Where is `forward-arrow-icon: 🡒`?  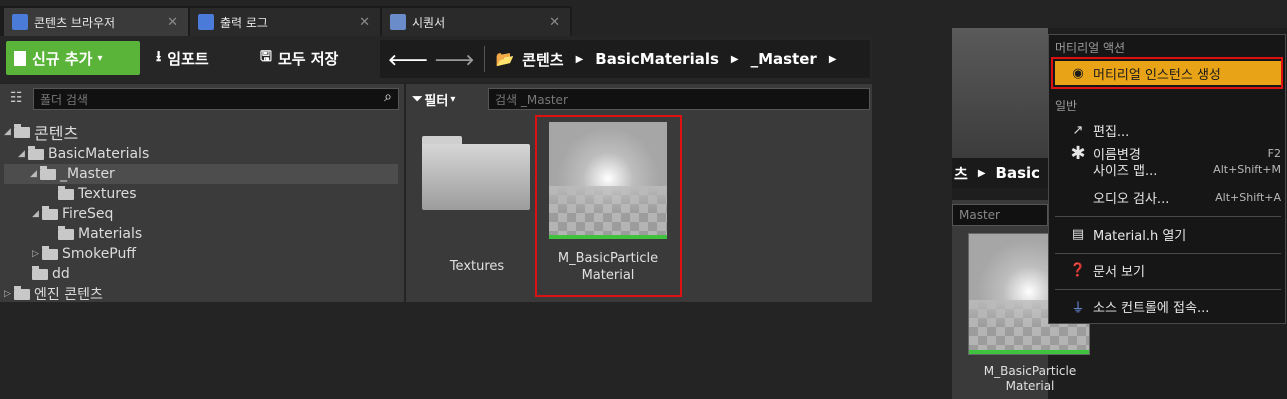
forward-arrow-icon: 🡒 is located at coordinates (454, 59).